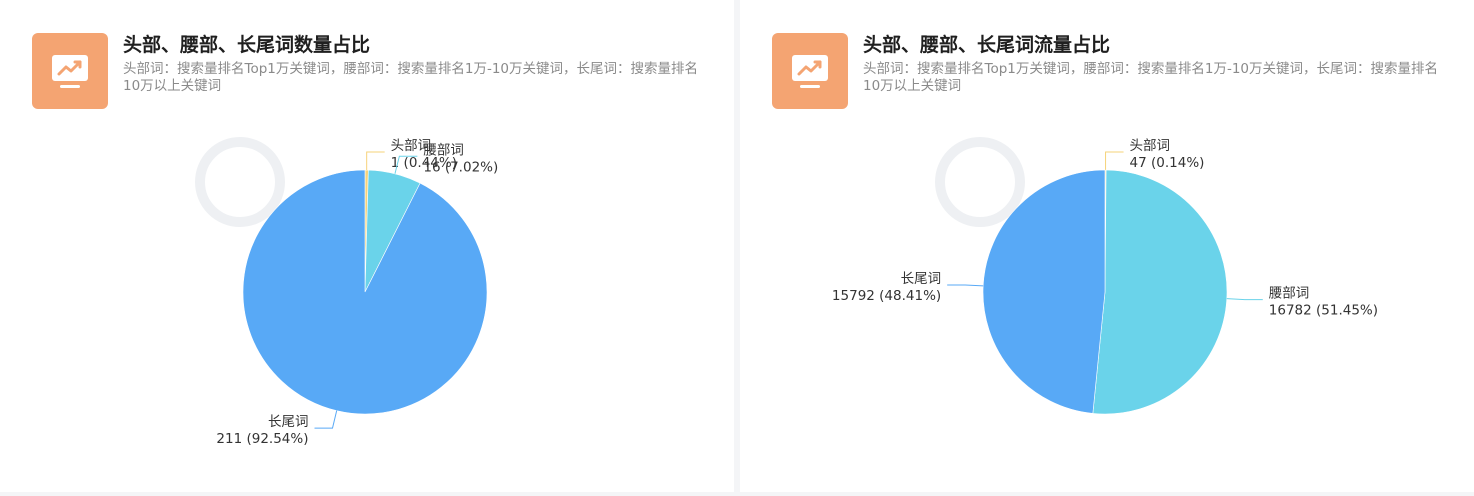  What do you see at coordinates (262, 439) in the screenshot?
I see `slice-value-label: 211 (92.54%)` at bounding box center [262, 439].